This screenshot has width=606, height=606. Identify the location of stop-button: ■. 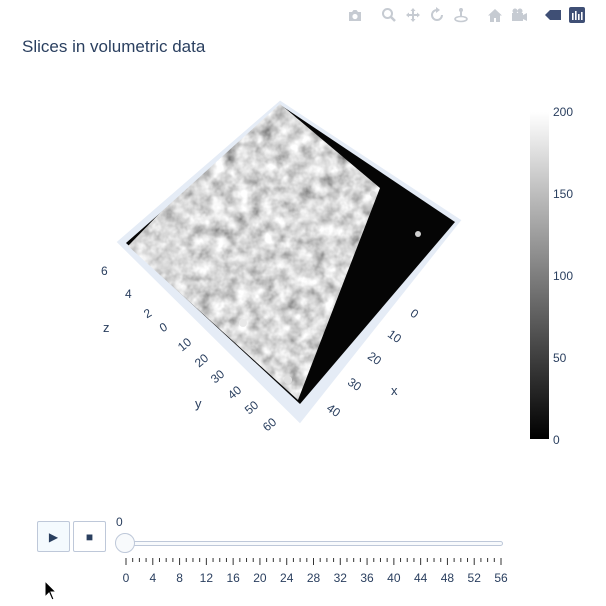
(89, 536).